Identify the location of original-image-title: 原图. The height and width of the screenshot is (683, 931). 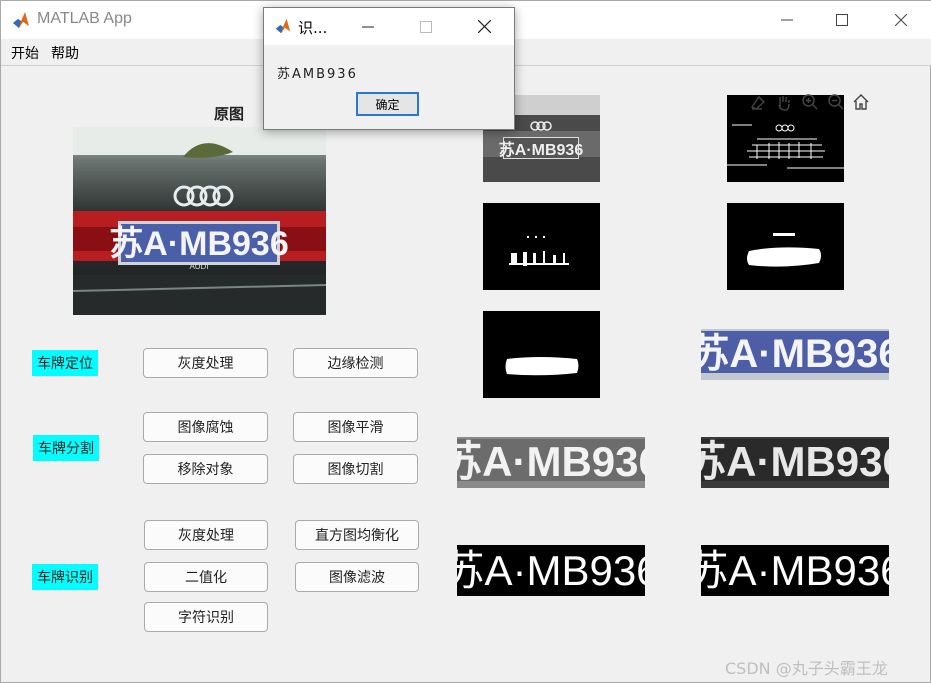
(229, 114).